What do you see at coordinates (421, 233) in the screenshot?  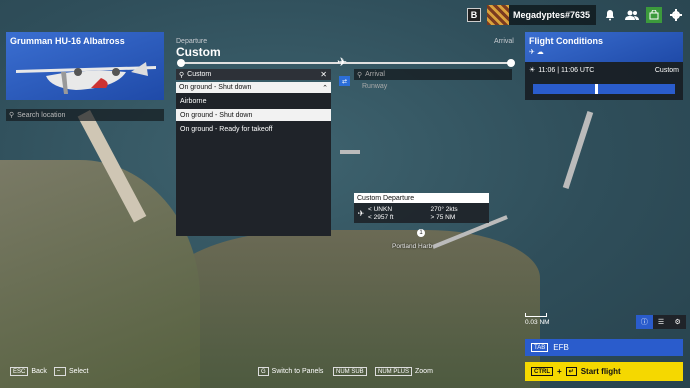 I see `map-pin: 1` at bounding box center [421, 233].